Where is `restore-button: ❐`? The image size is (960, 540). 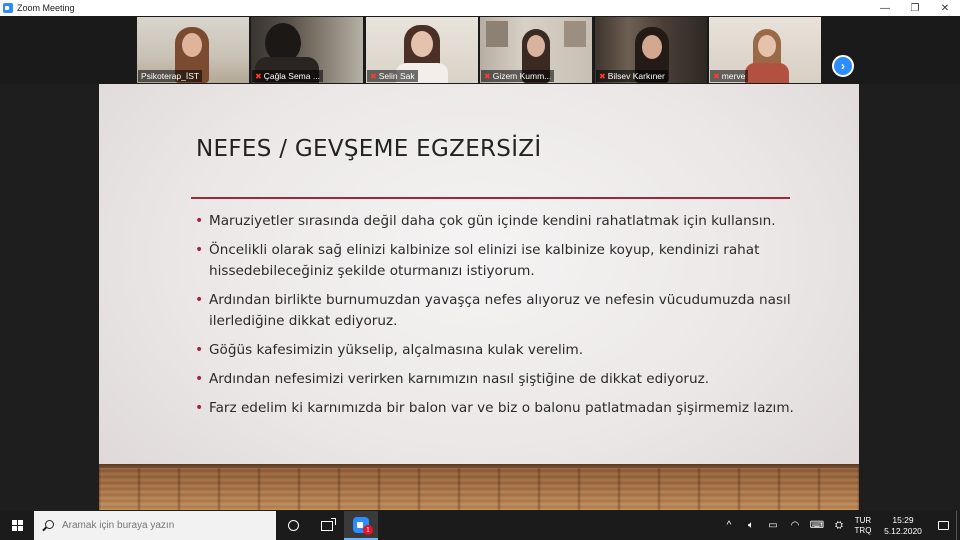
restore-button: ❐ is located at coordinates (915, 8).